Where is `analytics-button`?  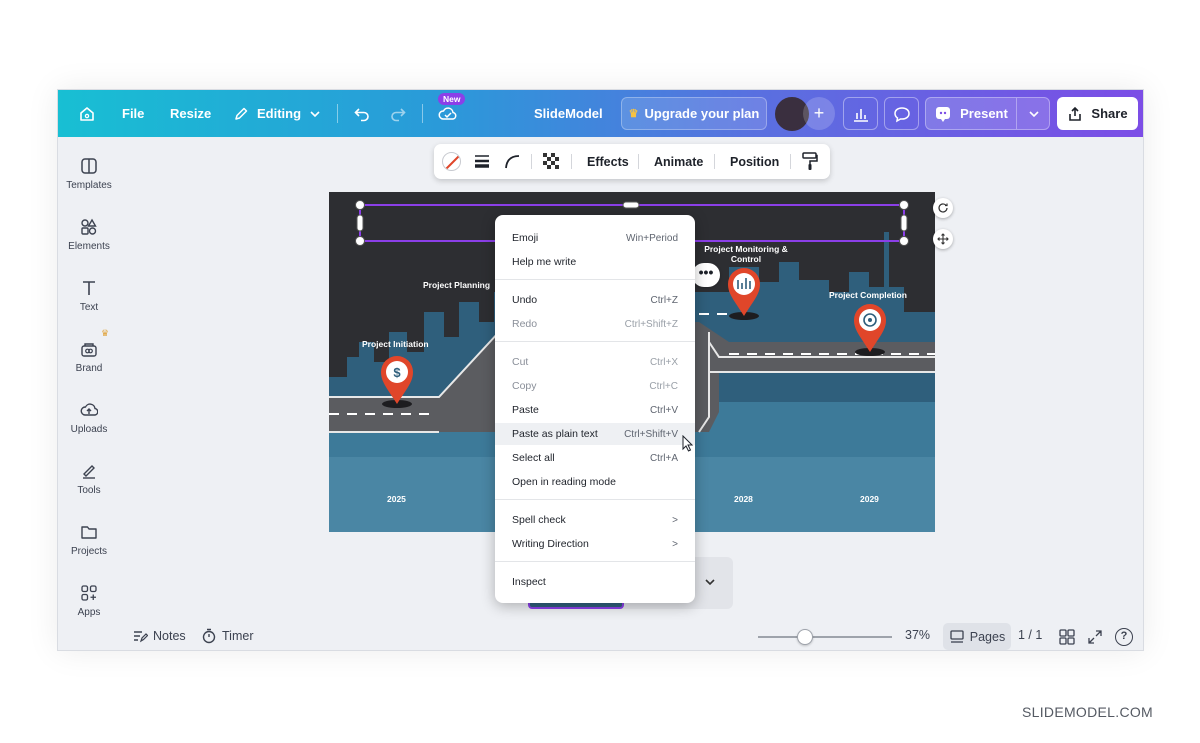
analytics-button is located at coordinates (860, 113).